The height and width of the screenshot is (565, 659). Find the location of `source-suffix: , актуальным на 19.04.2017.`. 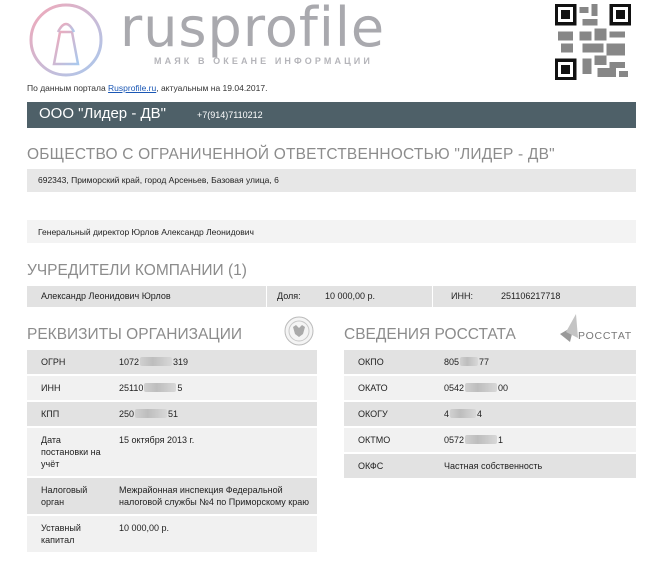

source-suffix: , актуальным на 19.04.2017. is located at coordinates (212, 88).